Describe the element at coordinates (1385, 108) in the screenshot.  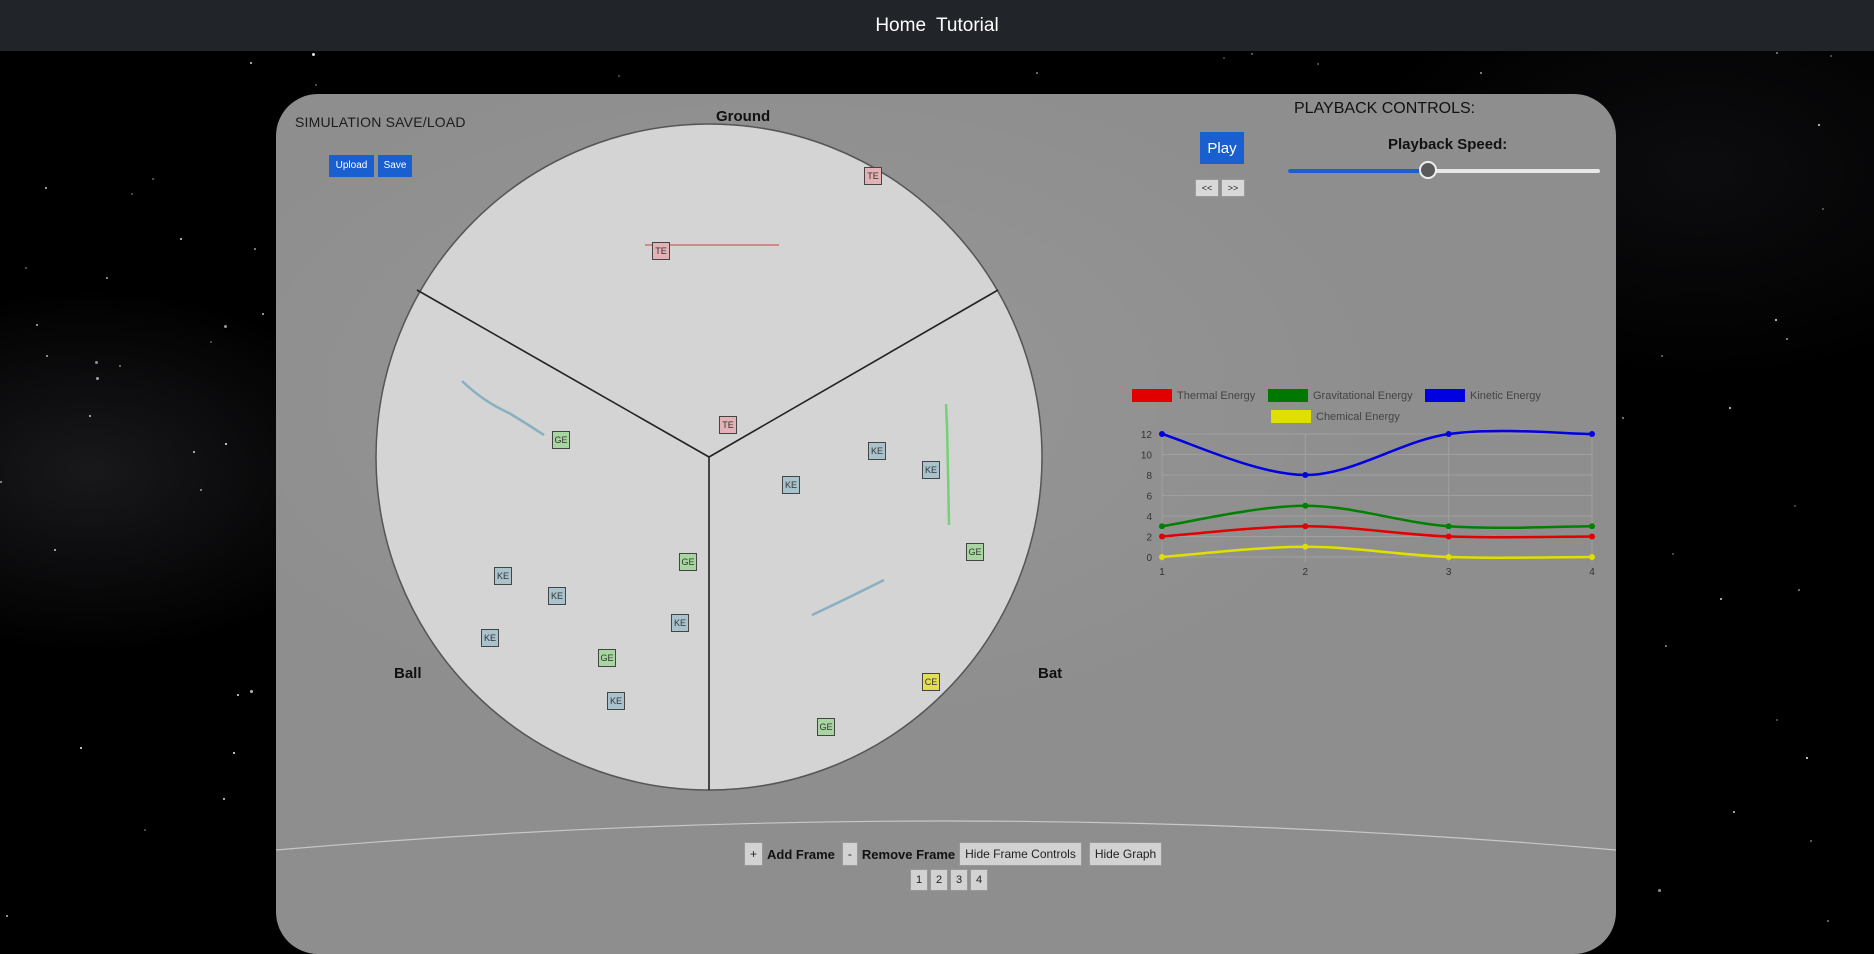
I see `playback-controls-title: PLAYBACK CONTROLS:` at that location.